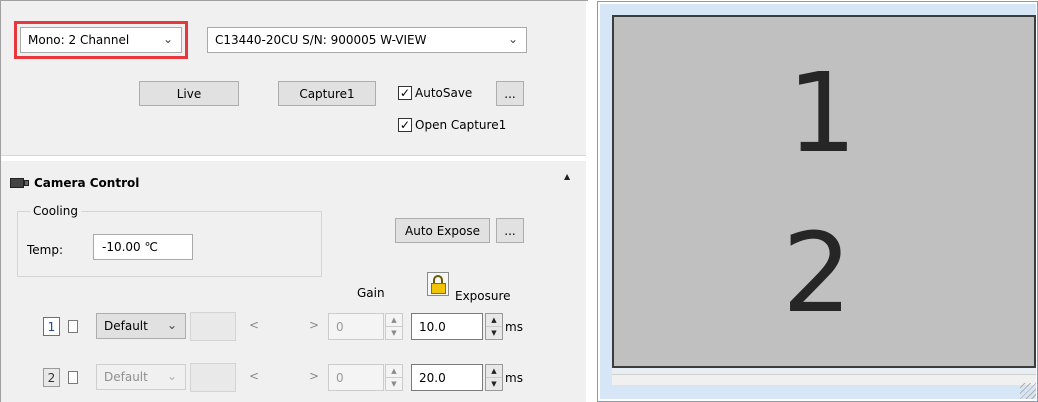  Describe the element at coordinates (822, 113) in the screenshot. I see `channel-1-preview-label: 1` at that location.